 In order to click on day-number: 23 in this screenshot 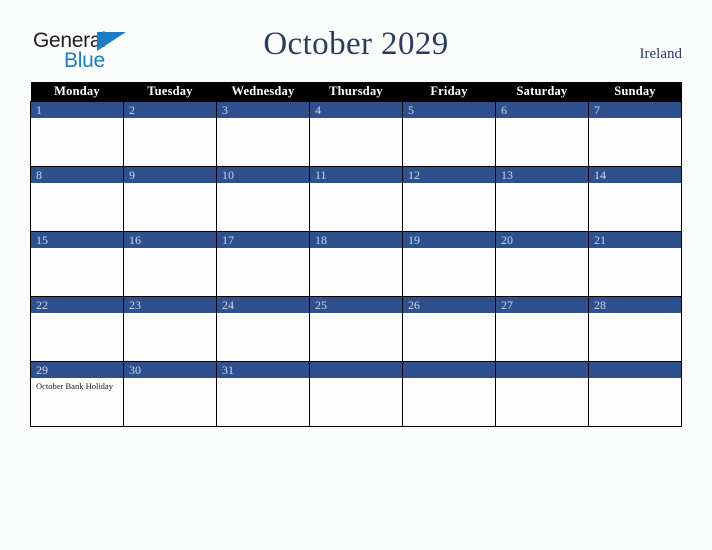, I will do `click(170, 305)`.